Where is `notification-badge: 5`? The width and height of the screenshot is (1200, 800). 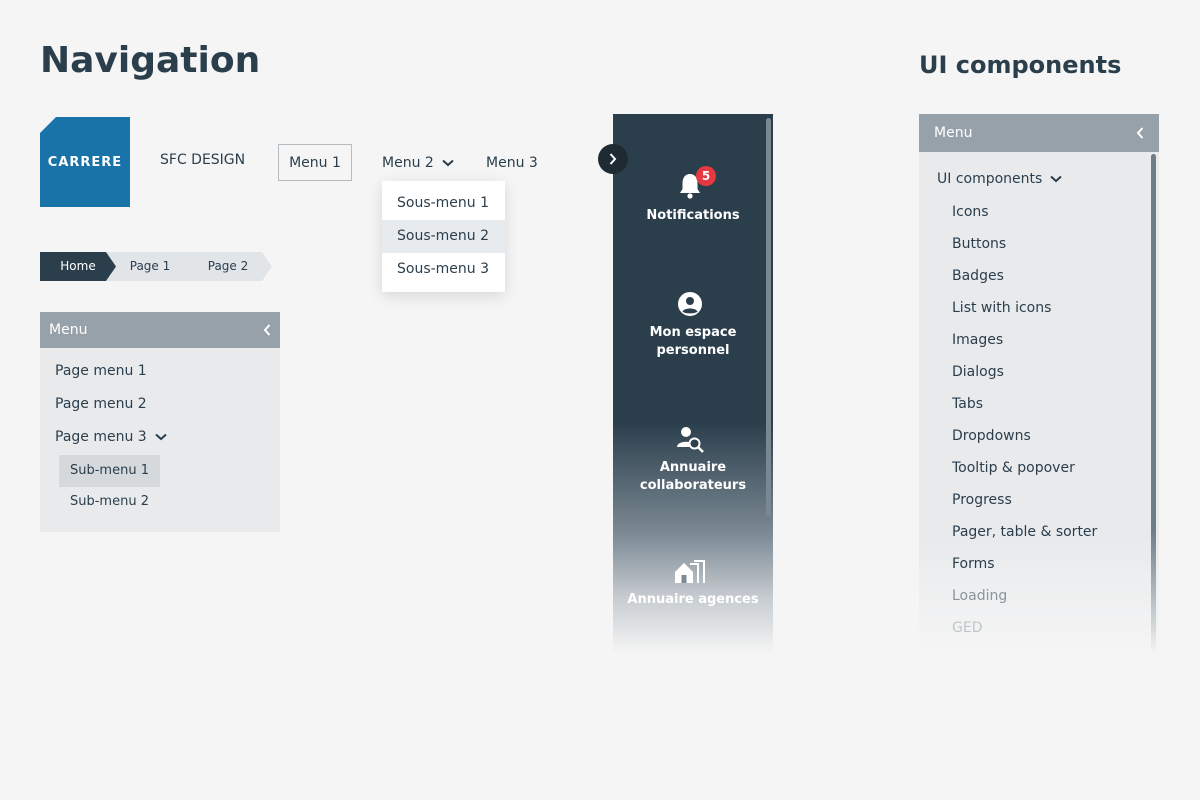
notification-badge: 5 is located at coordinates (706, 176).